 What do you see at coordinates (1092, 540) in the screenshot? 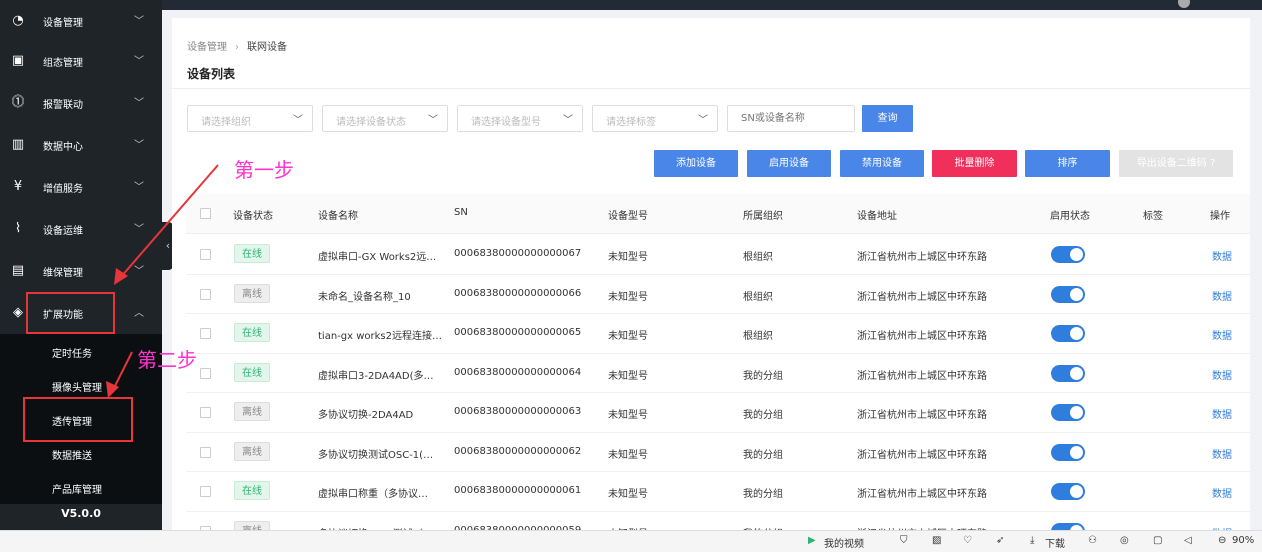
I see `game-icon: ⚇` at bounding box center [1092, 540].